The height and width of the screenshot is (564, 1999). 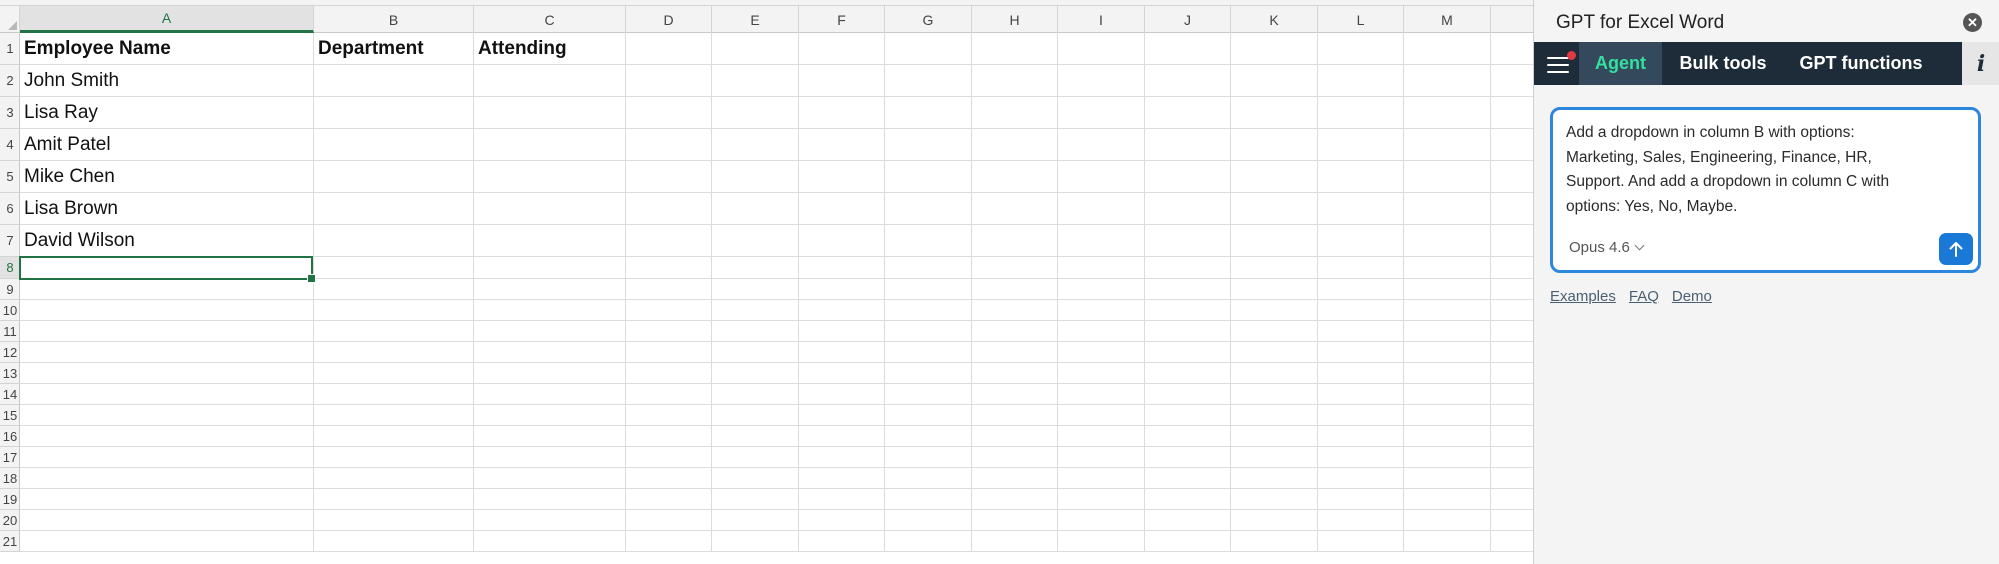 I want to click on info-icon: i, so click(x=1980, y=63).